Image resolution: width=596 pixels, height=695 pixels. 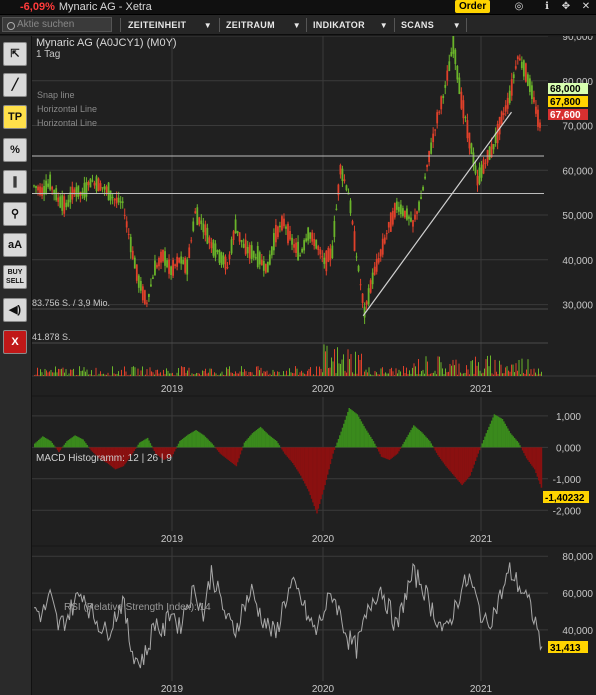 I want to click on buy-sell-tool: BUY SELL, so click(x=15, y=277).